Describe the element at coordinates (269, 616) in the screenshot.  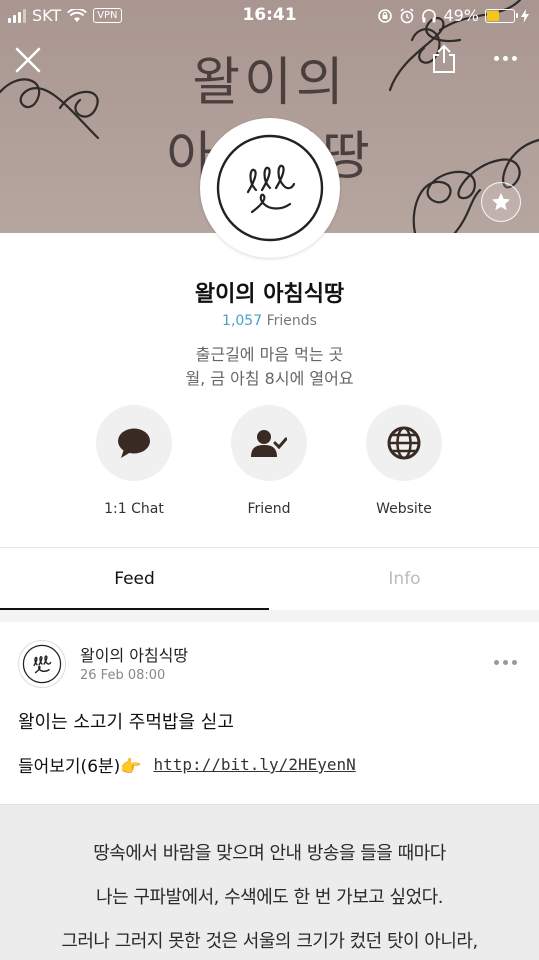
I see `feed-separator` at that location.